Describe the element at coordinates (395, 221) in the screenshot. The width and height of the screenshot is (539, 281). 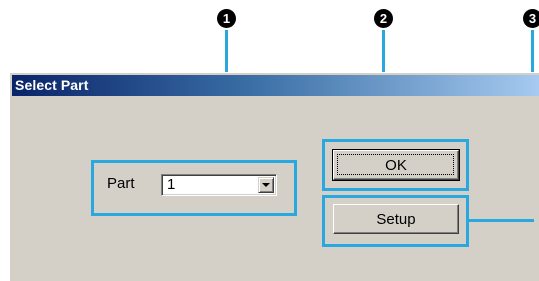
I see `callout-highlight-setup` at that location.